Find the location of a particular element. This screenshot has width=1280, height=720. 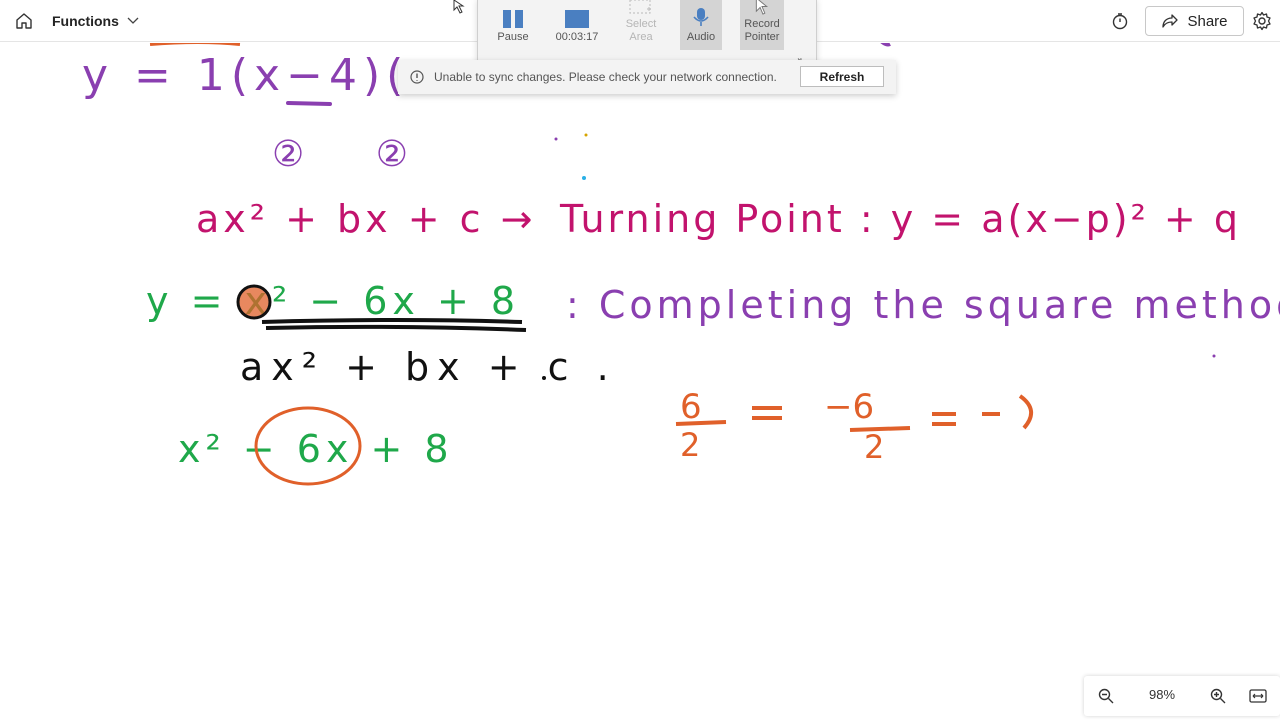

ink-line-2: ② ② is located at coordinates (355, 154).